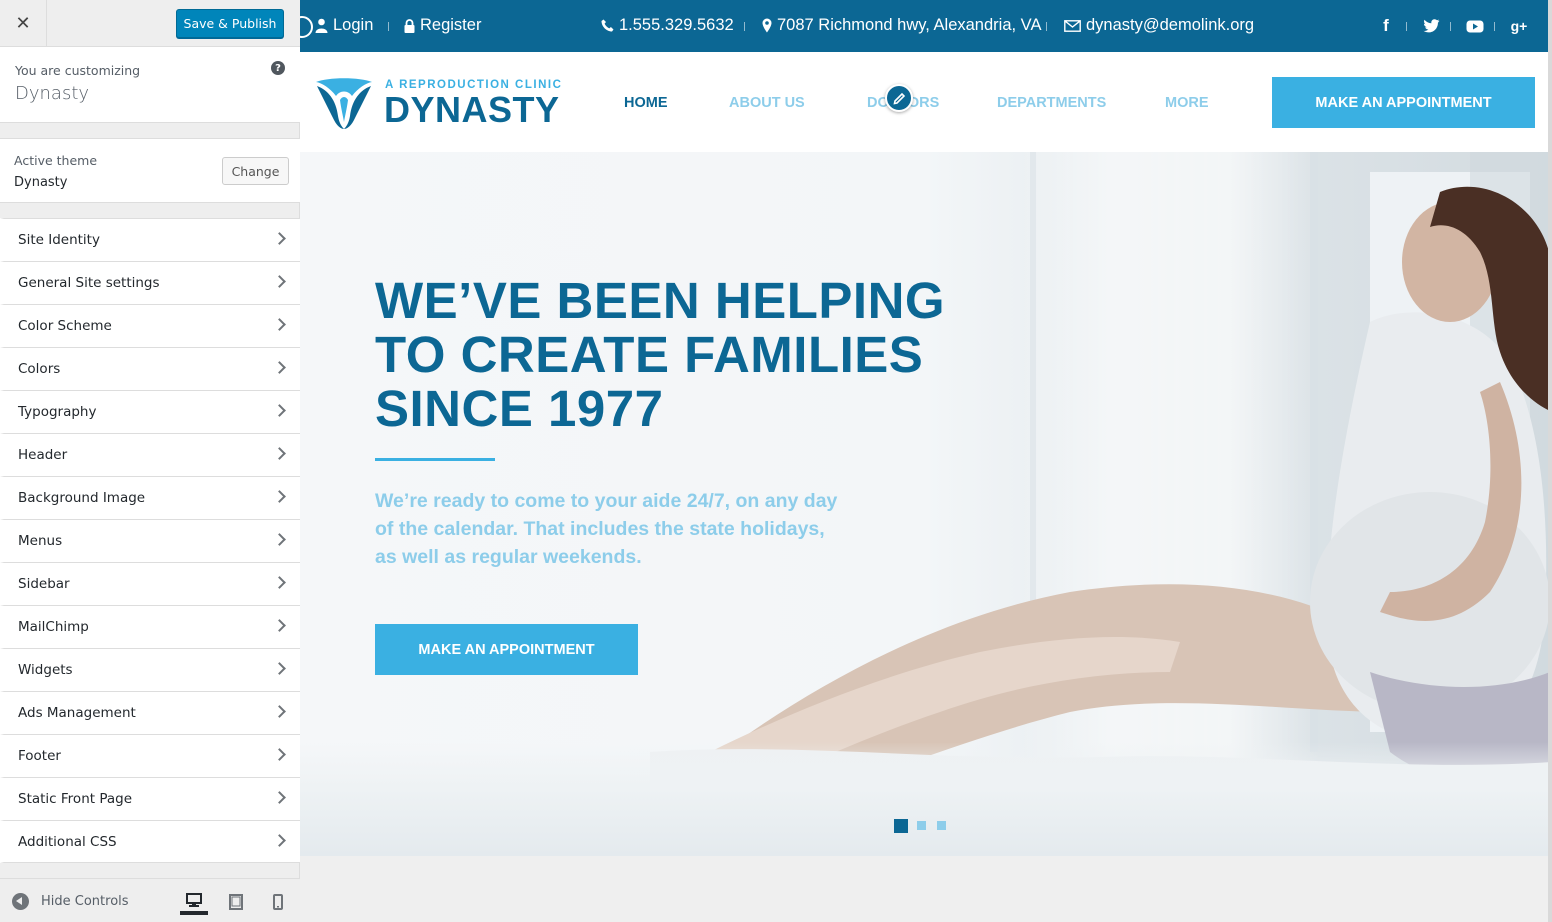 Image resolution: width=1552 pixels, height=922 pixels. What do you see at coordinates (1170, 25) in the screenshot?
I see `email-address: dynasty@demolink.org` at bounding box center [1170, 25].